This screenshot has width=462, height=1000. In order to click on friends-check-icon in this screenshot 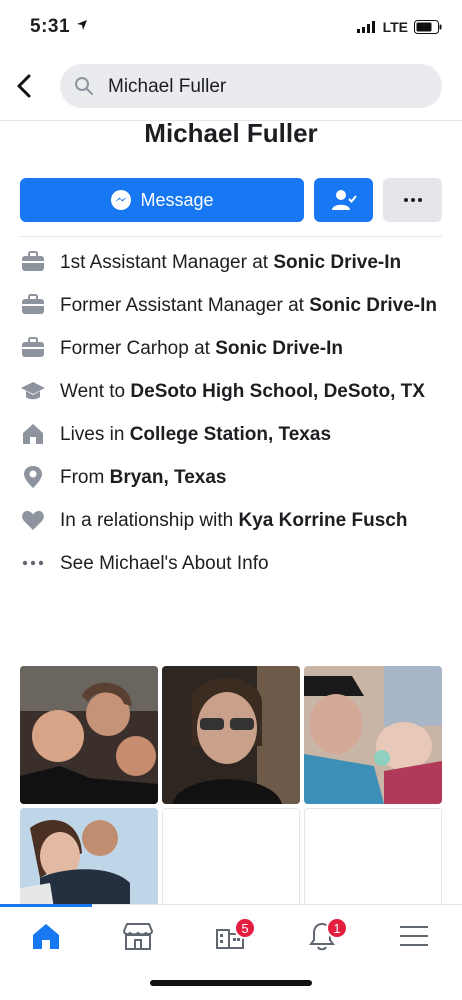, I will do `click(344, 200)`.